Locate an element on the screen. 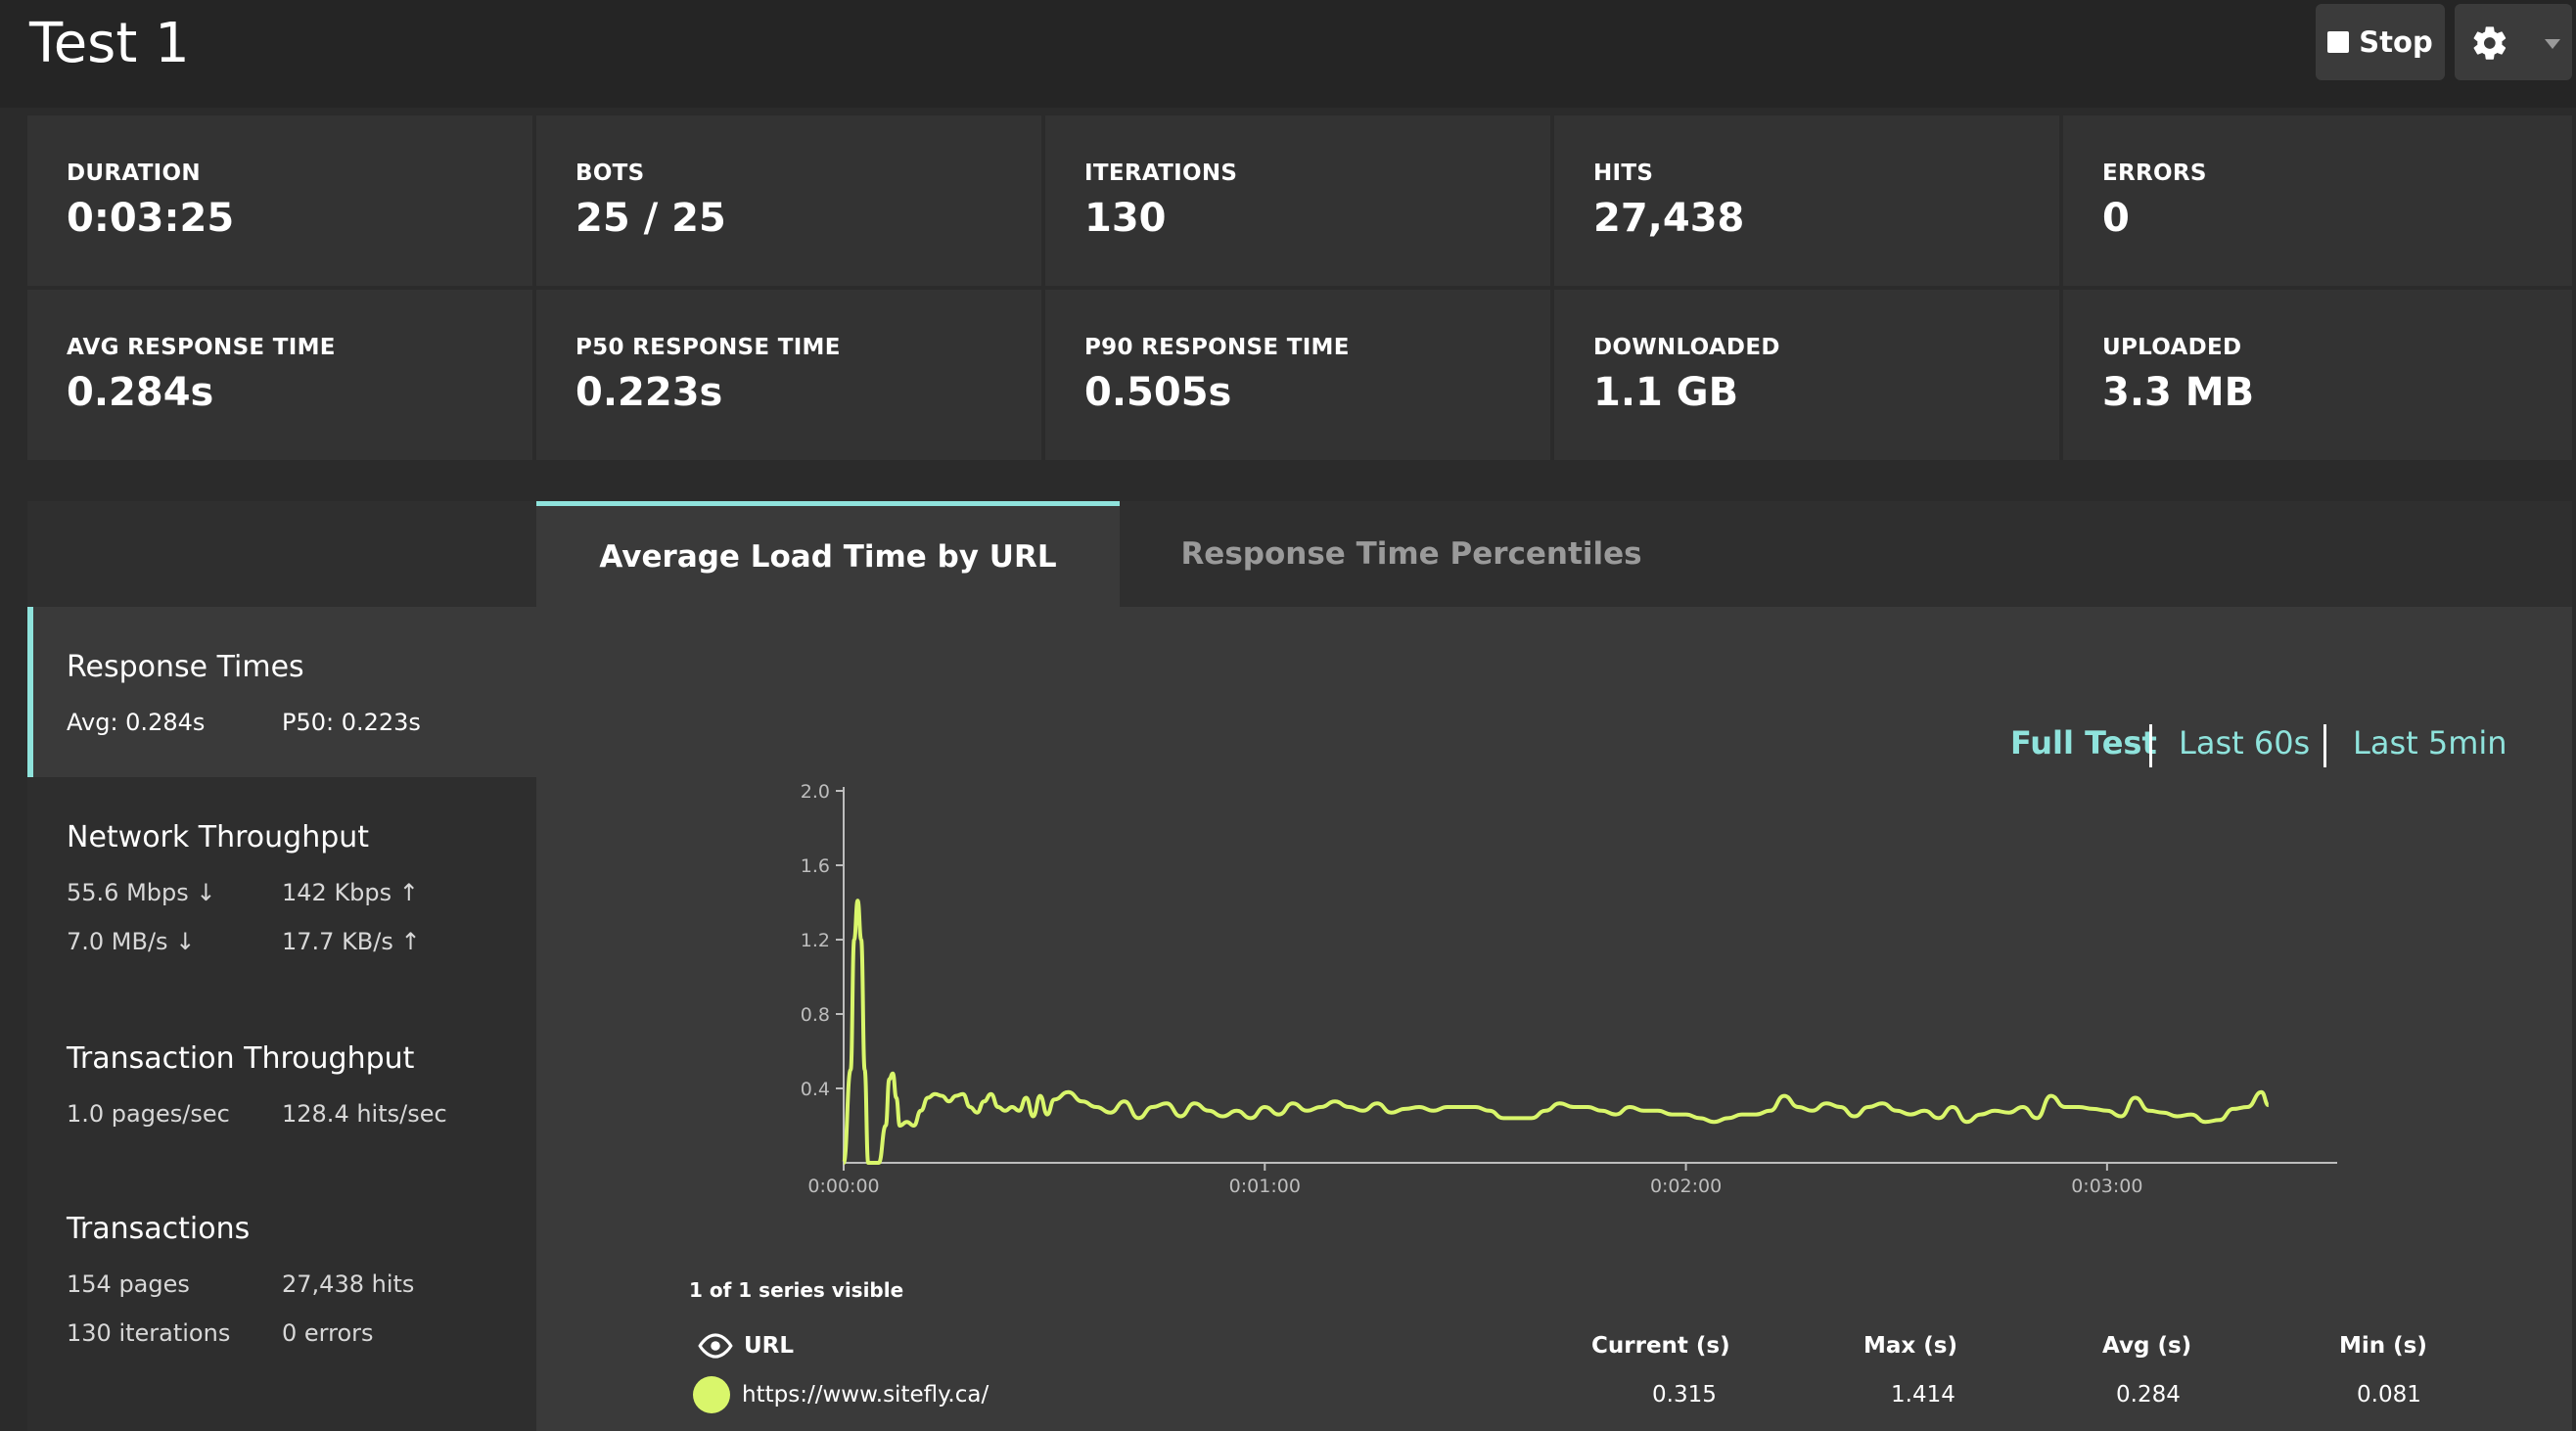 The image size is (2576, 1431). stat-label: ITERATIONS is located at coordinates (1161, 173).